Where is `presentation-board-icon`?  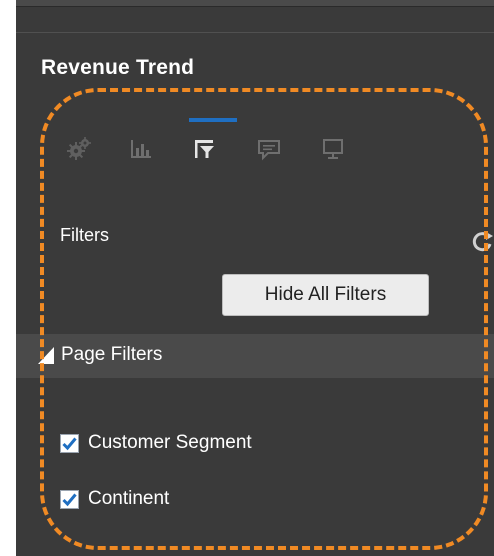
presentation-board-icon is located at coordinates (333, 149).